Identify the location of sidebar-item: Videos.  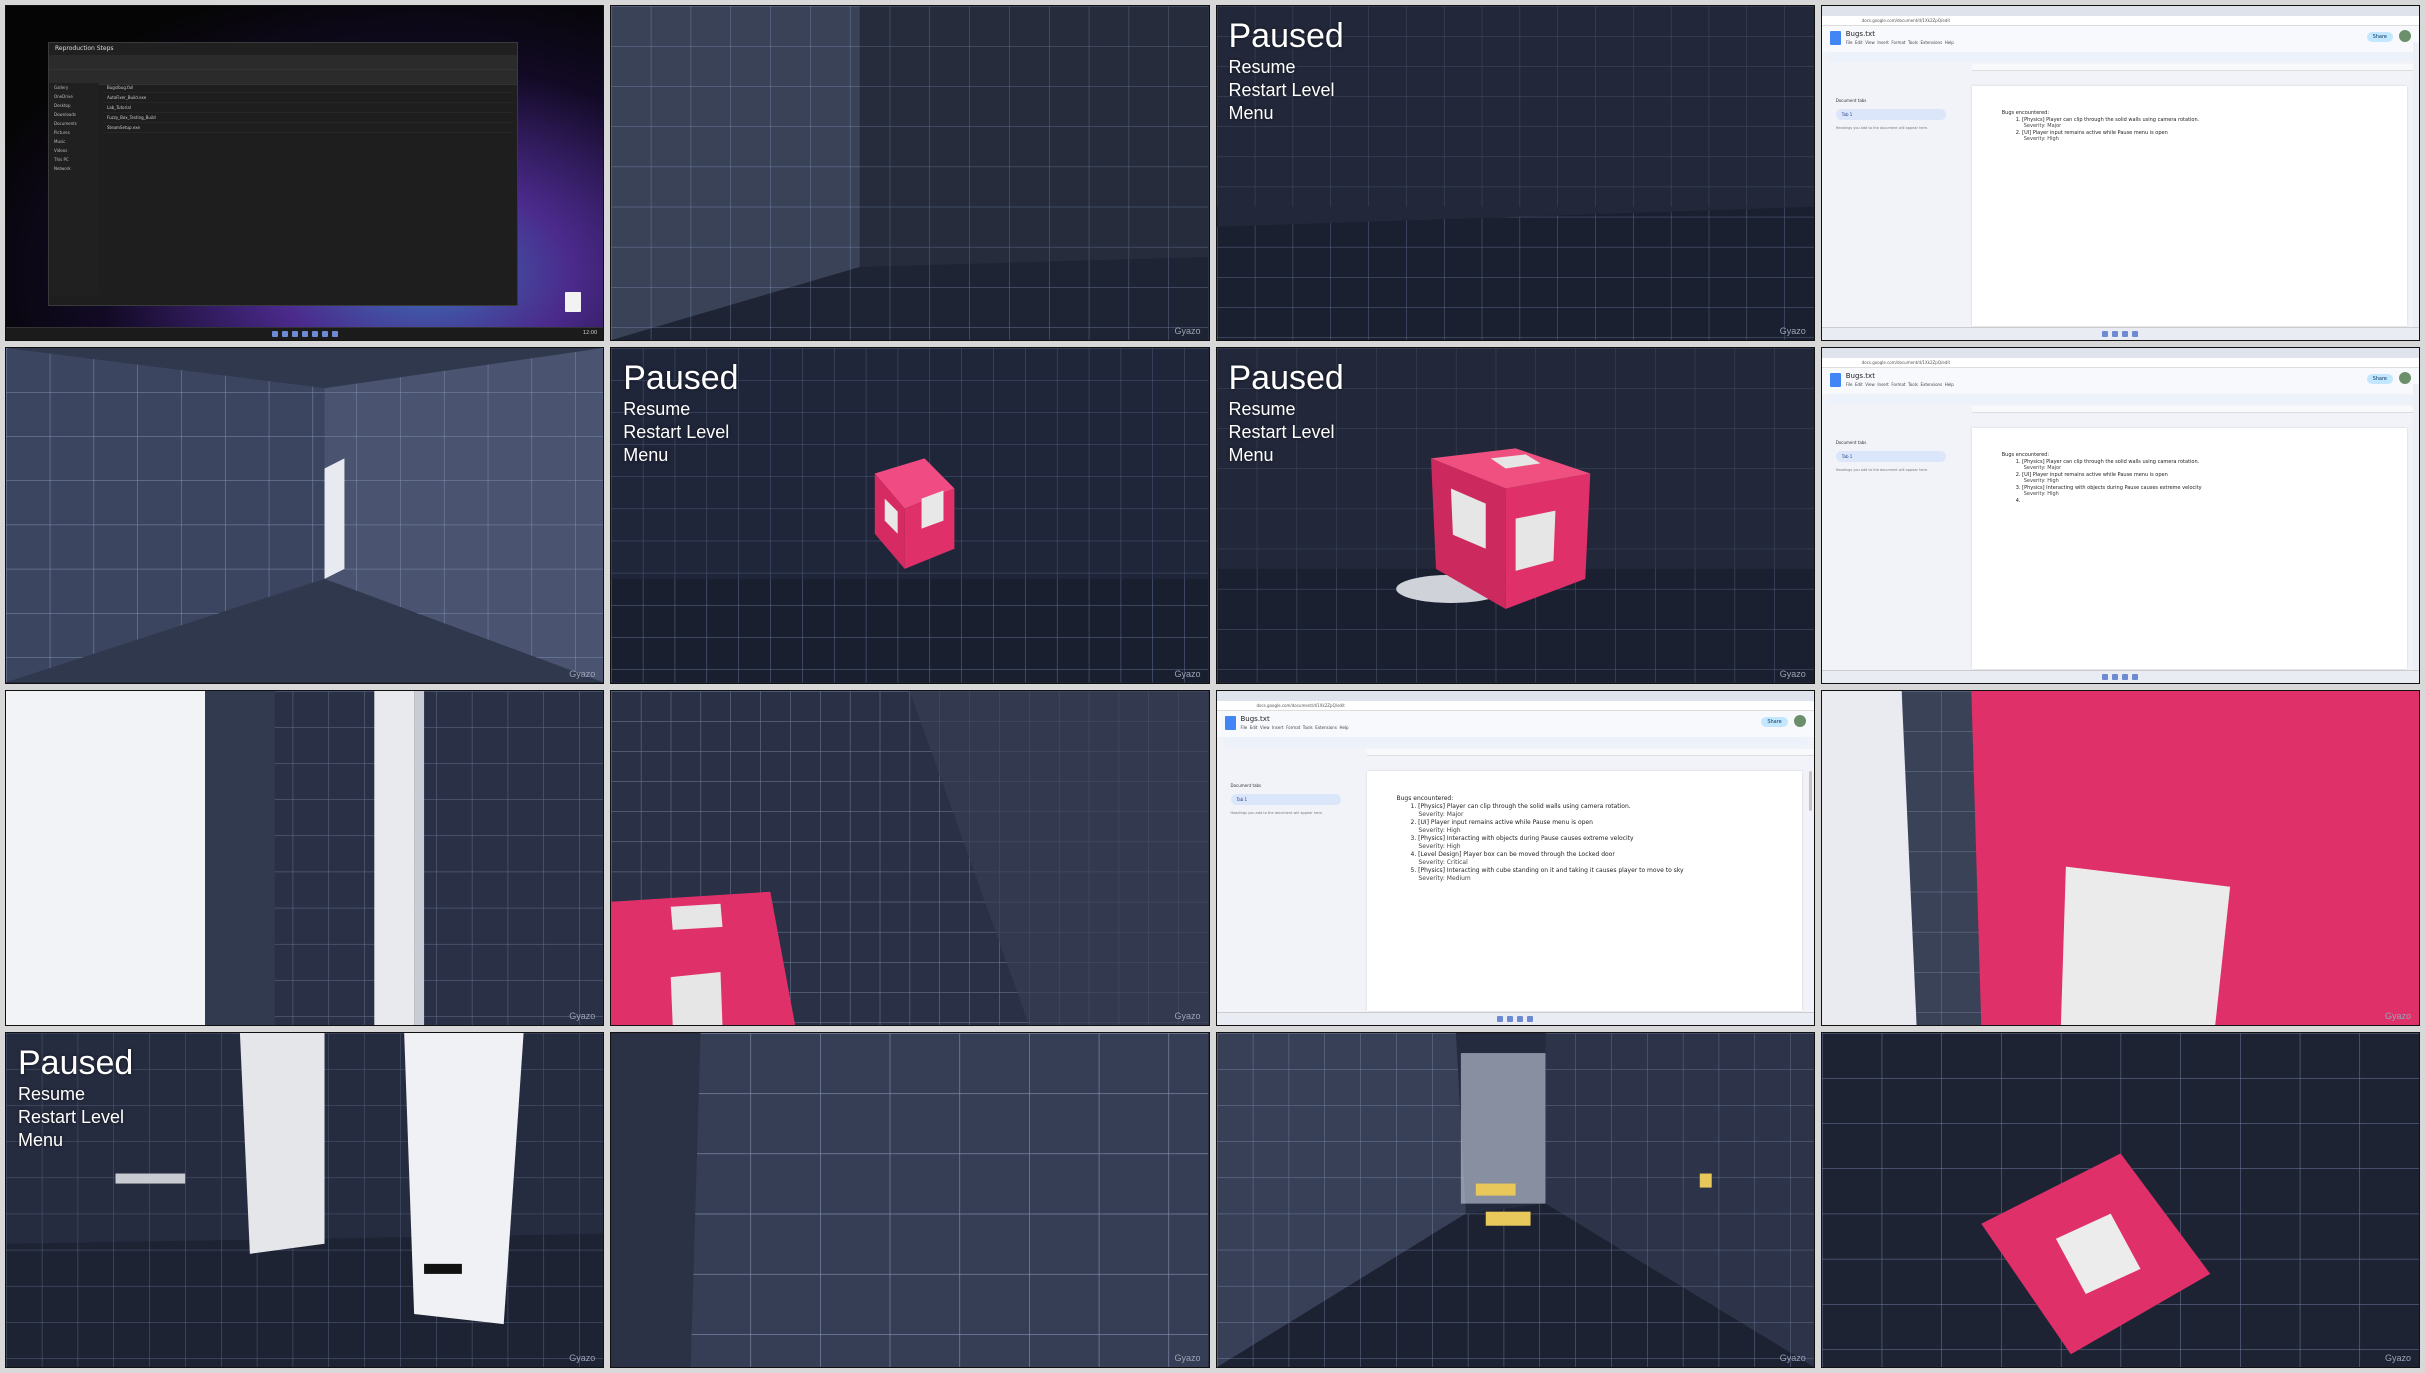
(74, 150).